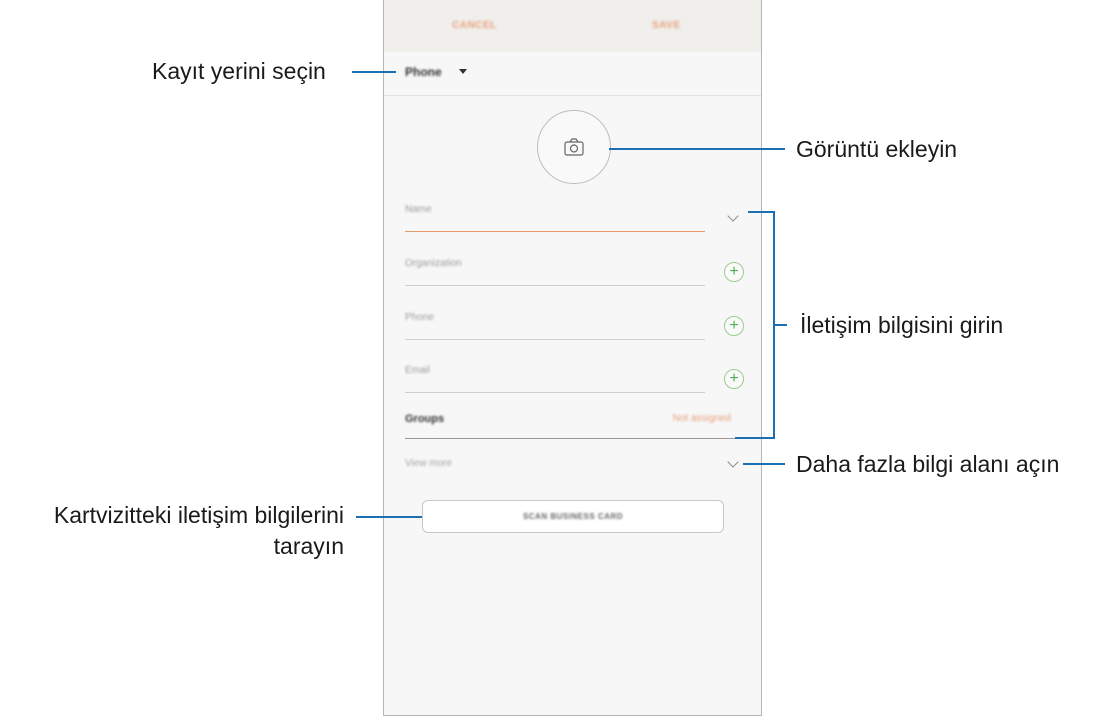 The image size is (1102, 718). I want to click on callout-line-storage, so click(374, 72).